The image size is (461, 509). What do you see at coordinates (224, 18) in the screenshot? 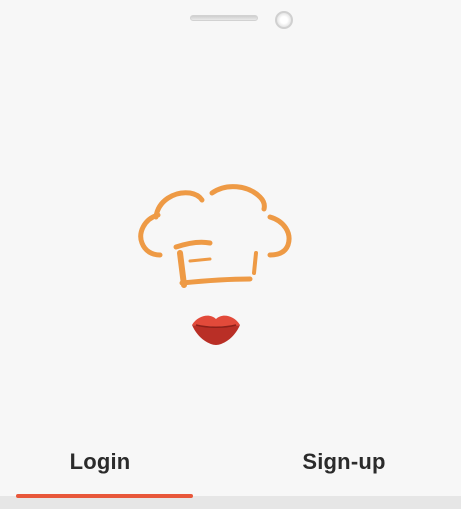
I see `speaker-grille` at bounding box center [224, 18].